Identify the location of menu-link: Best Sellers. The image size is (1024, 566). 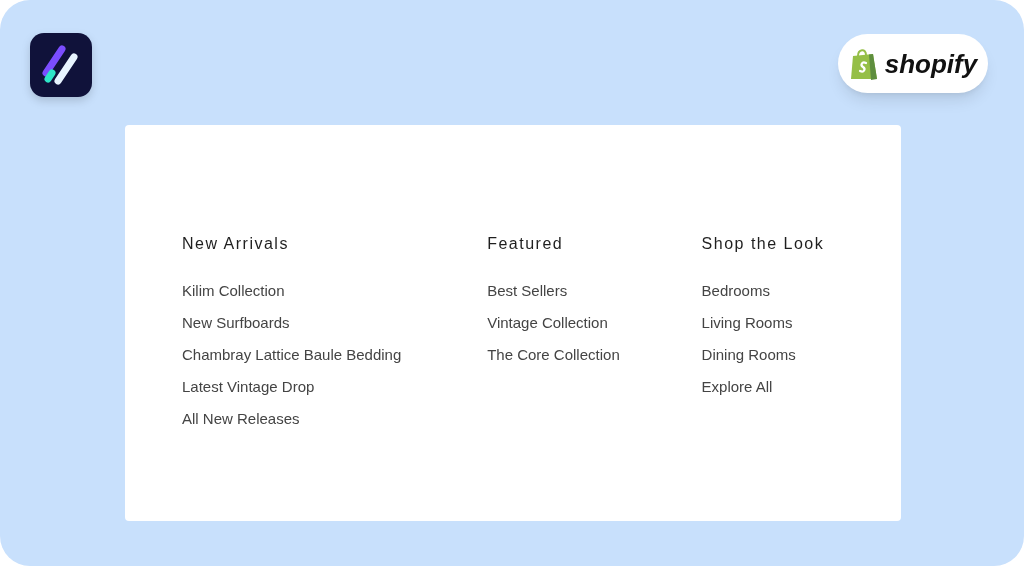
(527, 291).